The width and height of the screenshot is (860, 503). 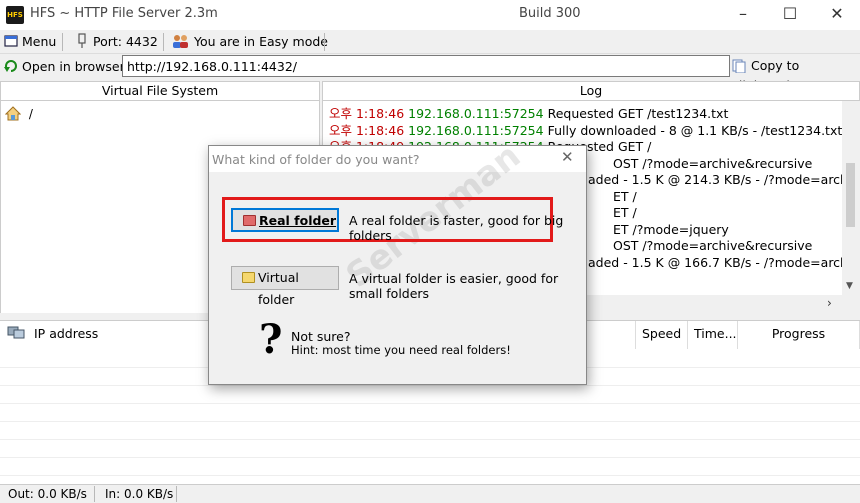 I want to click on hint-text: Hint: most time you need real folders!, so click(x=401, y=350).